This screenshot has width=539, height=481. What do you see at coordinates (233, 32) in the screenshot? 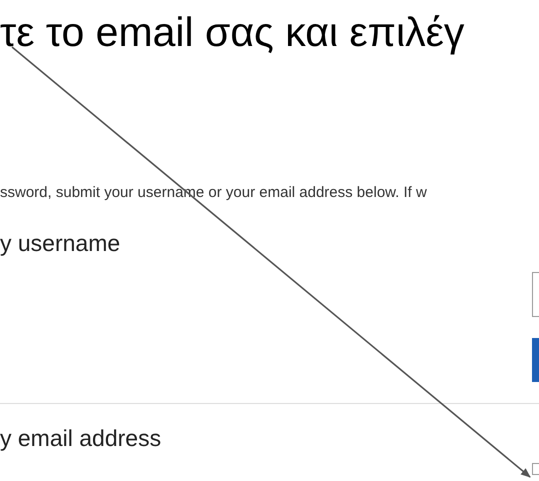
I see `instruction-text: τε το email σας και επιλέγ` at bounding box center [233, 32].